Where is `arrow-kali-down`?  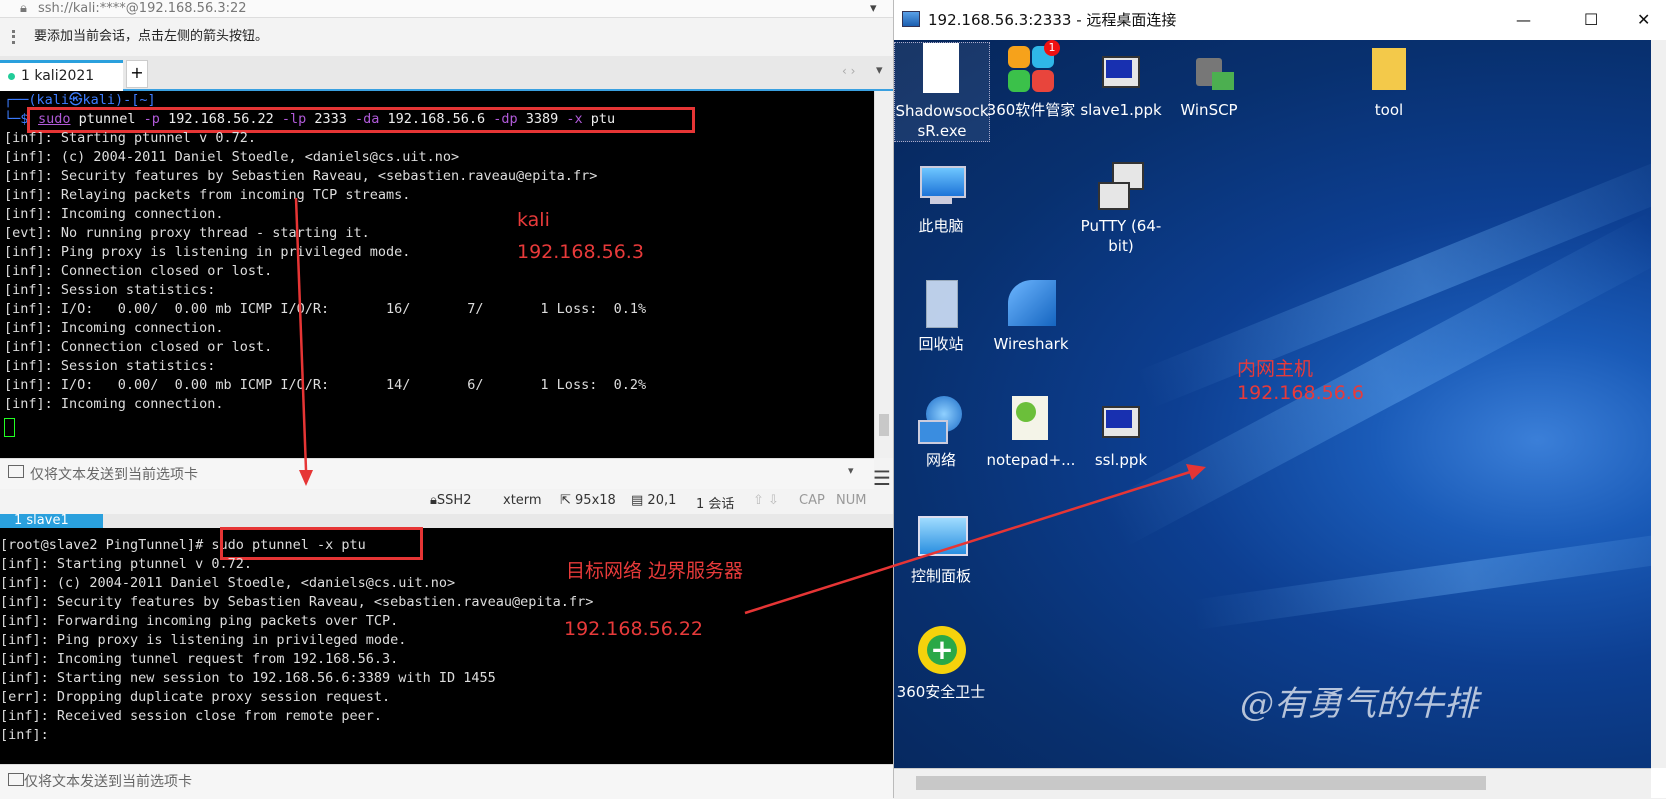
arrow-kali-down is located at coordinates (301, 334).